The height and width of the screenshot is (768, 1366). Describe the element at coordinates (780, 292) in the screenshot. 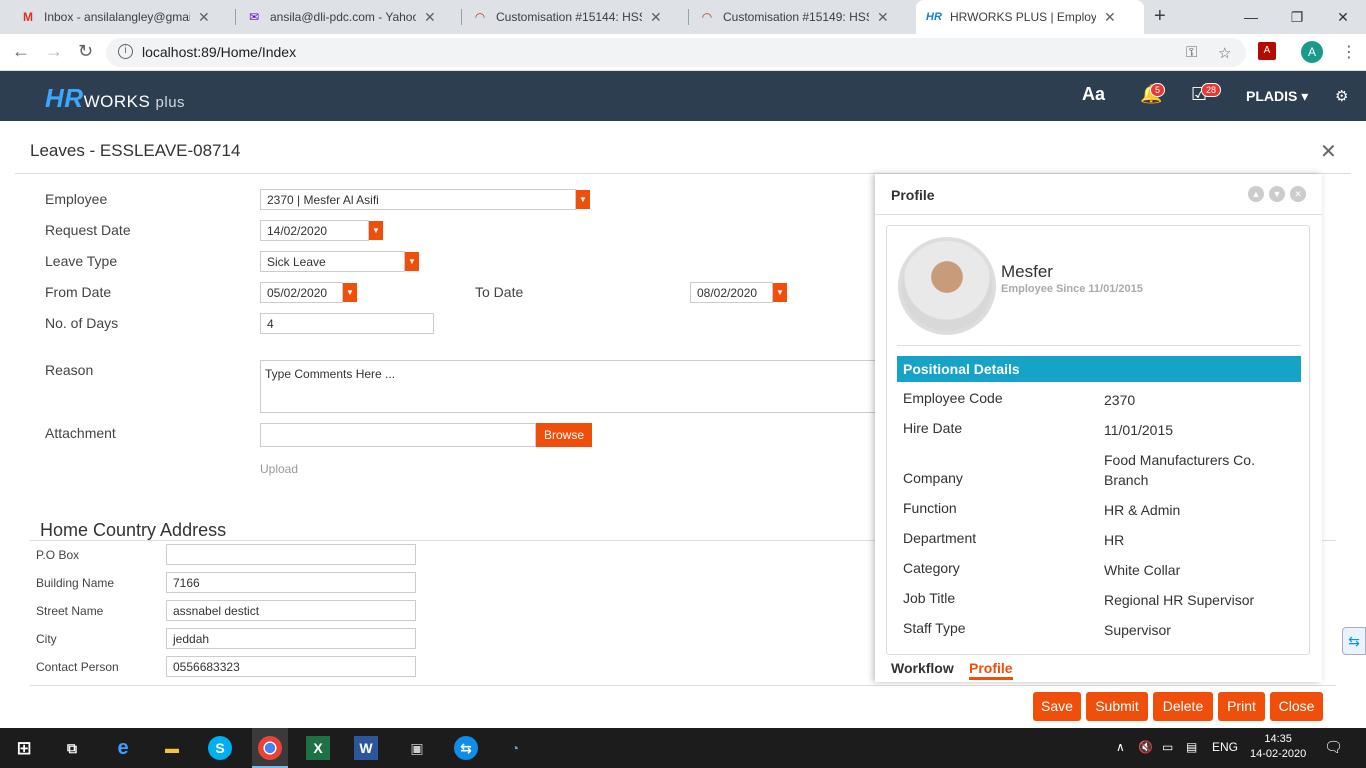

I see `to-date-dropdown-icon: ▼` at that location.